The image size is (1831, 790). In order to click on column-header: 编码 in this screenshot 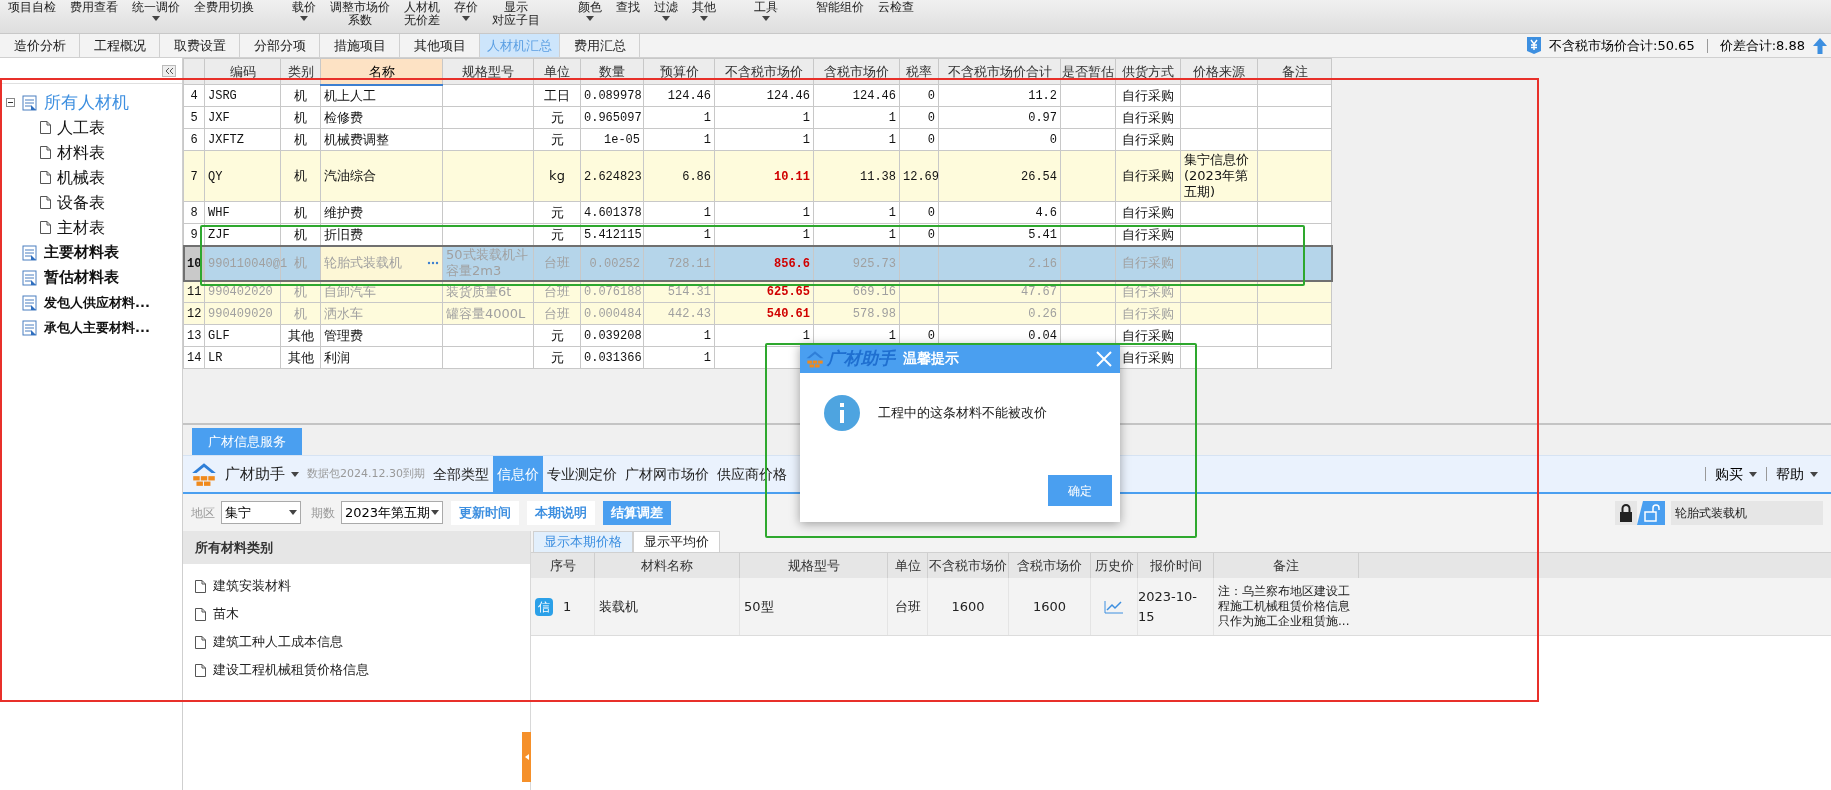, I will do `click(242, 71)`.